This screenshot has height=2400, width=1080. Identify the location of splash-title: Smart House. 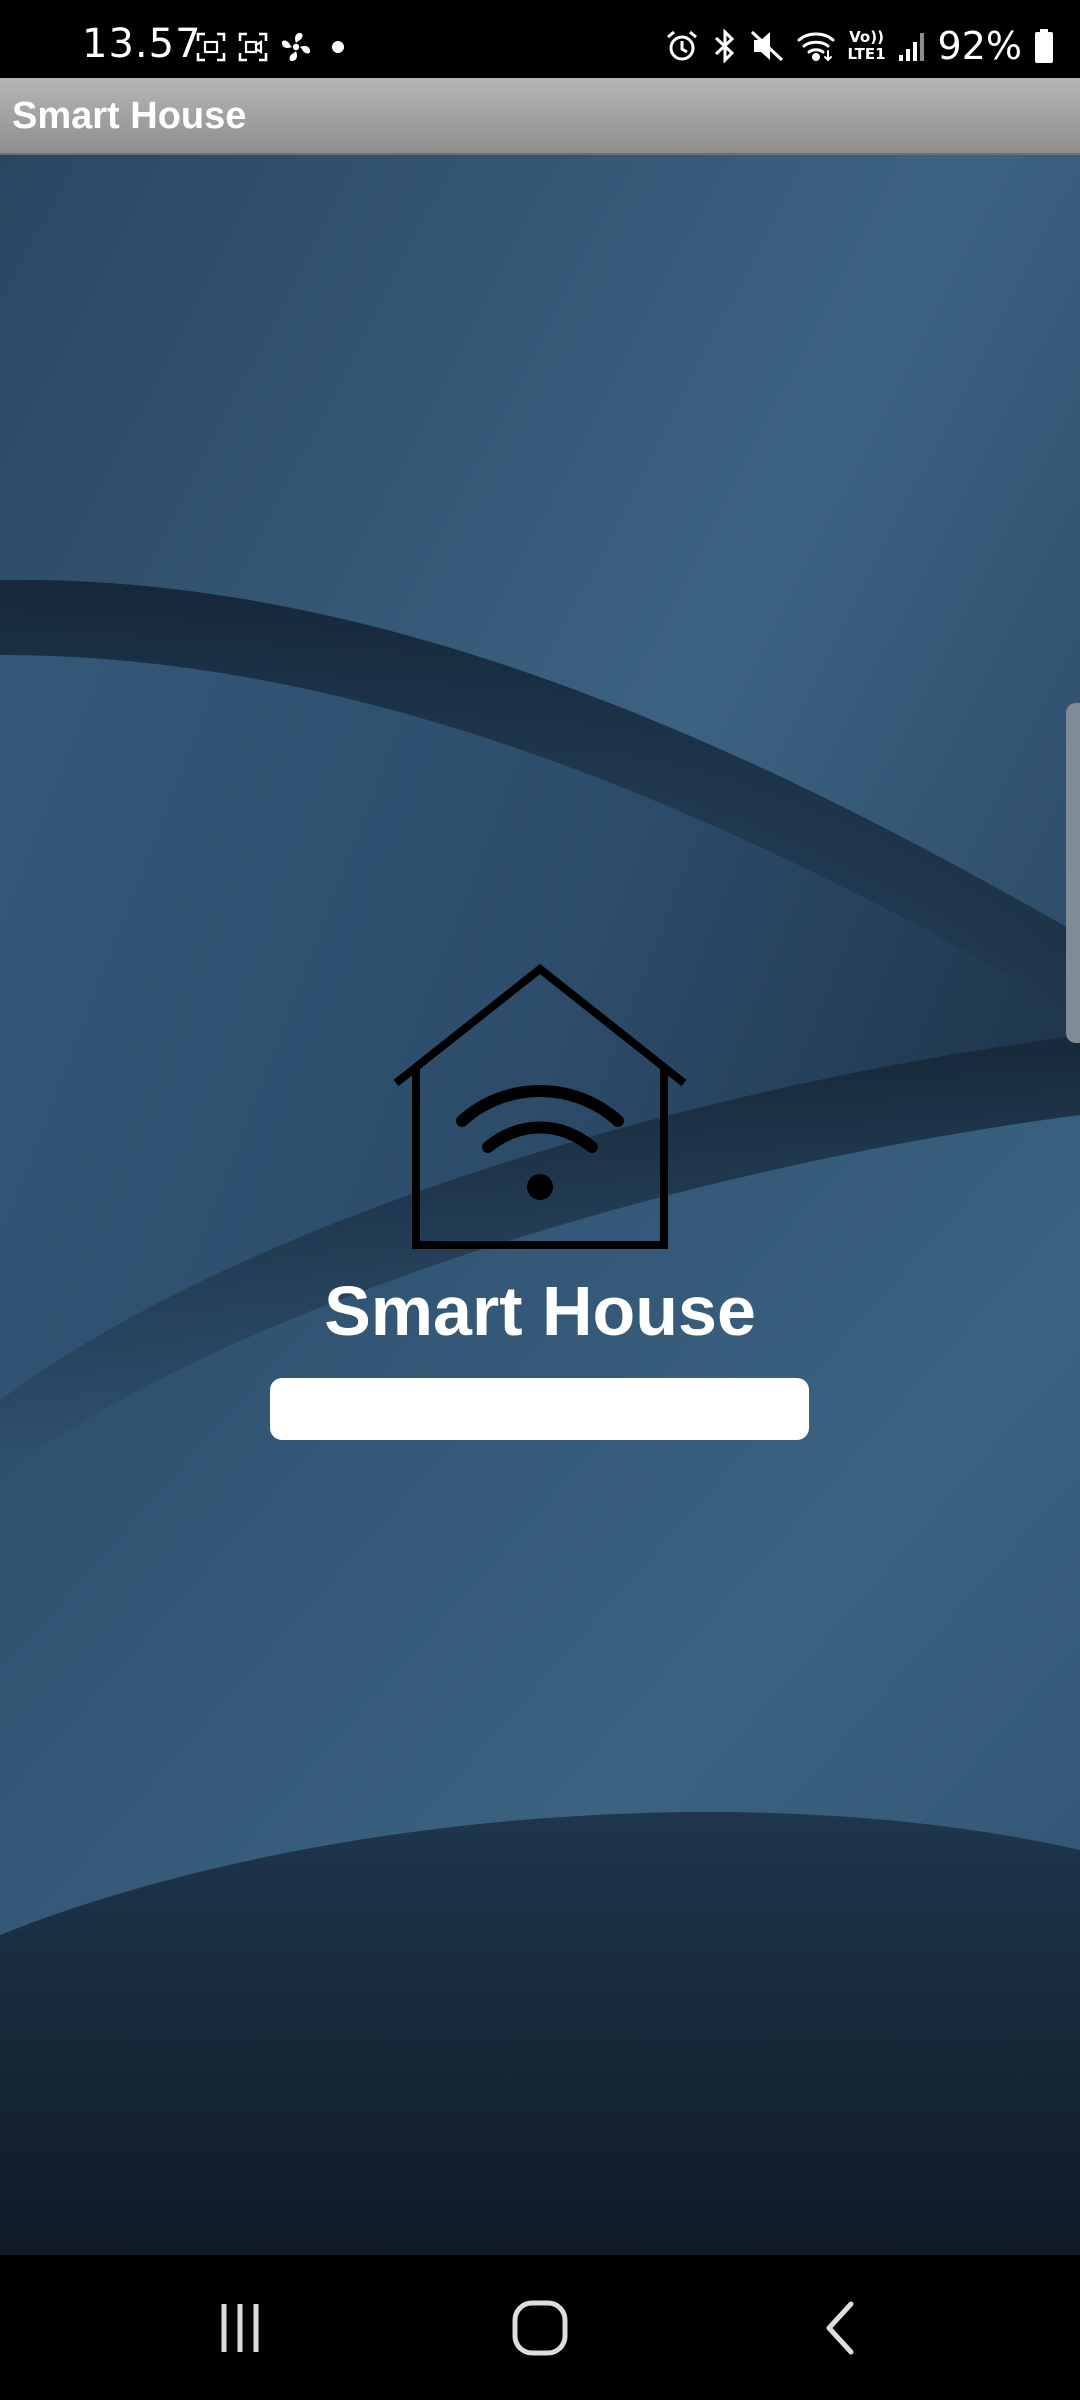
(540, 1311).